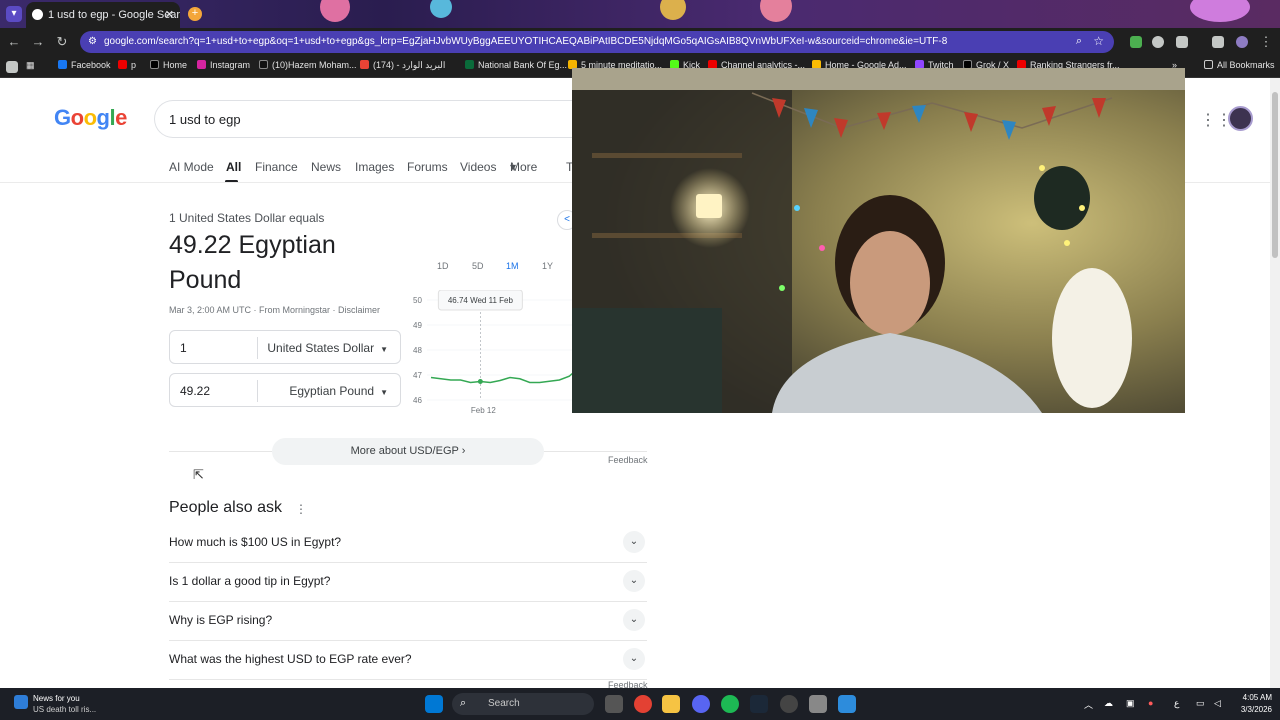 This screenshot has width=1280, height=720. Describe the element at coordinates (1250, 704) in the screenshot. I see `system-clock: 4:05 AM 3/3/2026` at that location.